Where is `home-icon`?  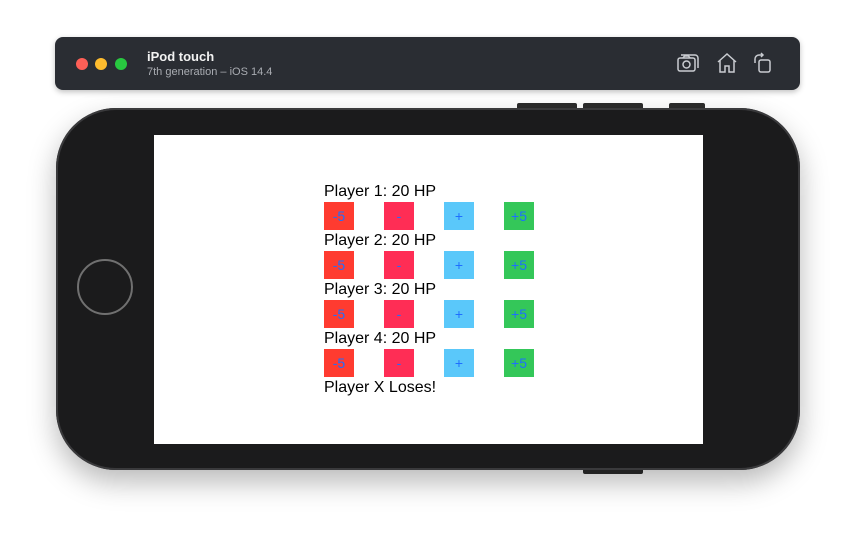 home-icon is located at coordinates (727, 63).